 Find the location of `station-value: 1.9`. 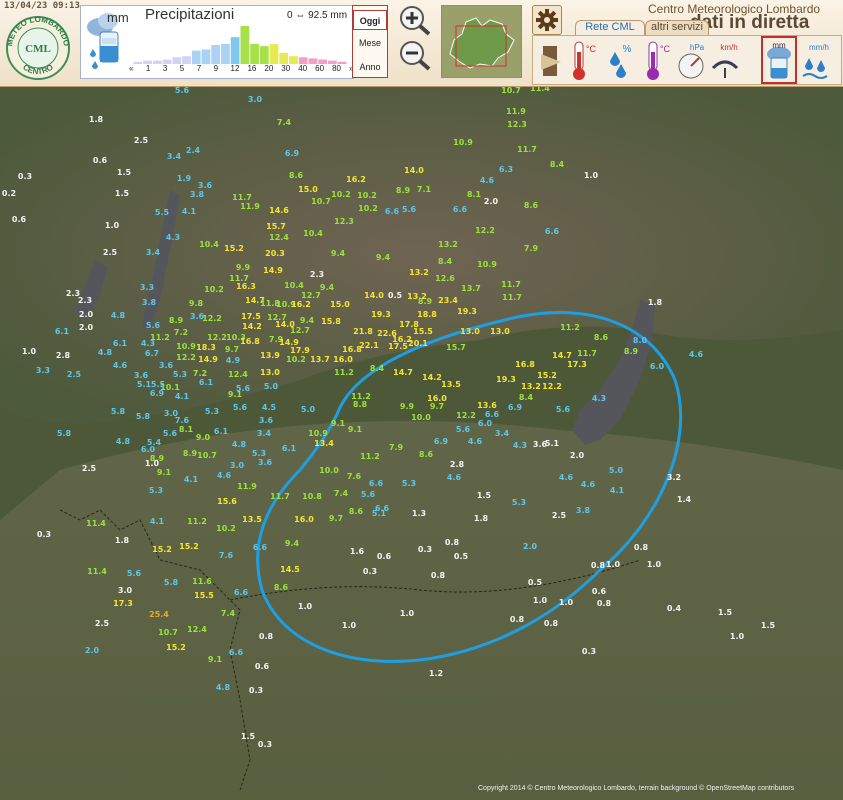

station-value: 1.9 is located at coordinates (184, 178).